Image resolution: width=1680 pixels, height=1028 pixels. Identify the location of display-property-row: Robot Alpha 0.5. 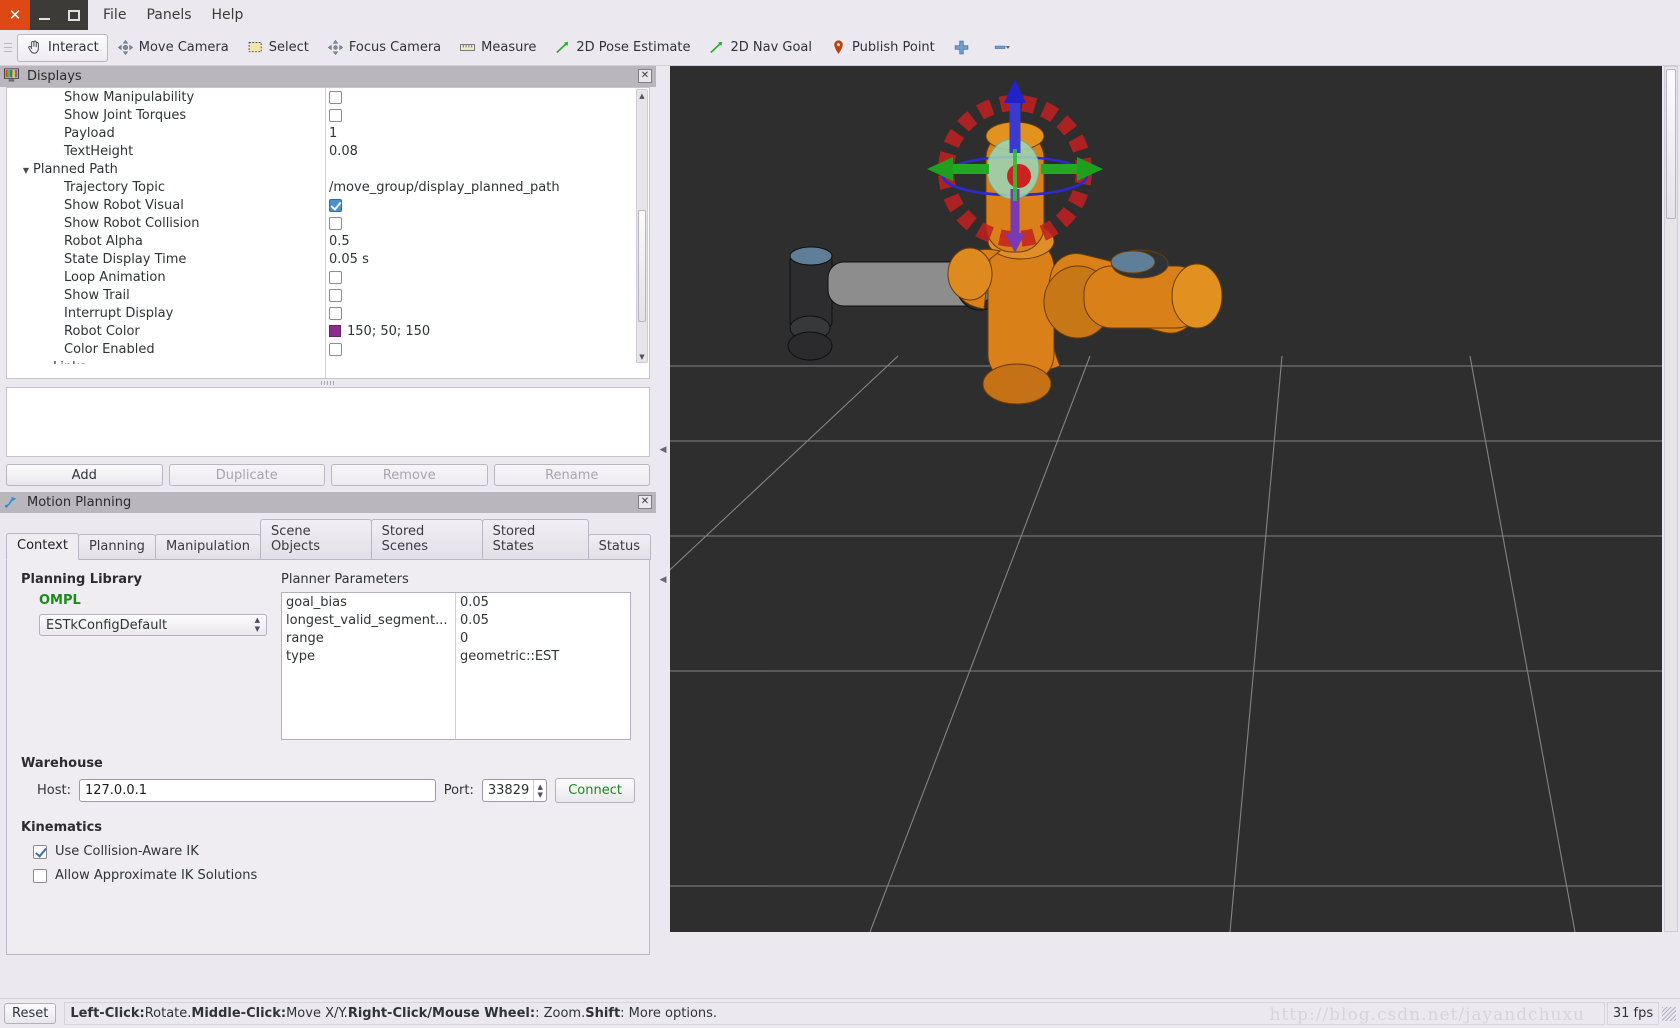
(321, 241).